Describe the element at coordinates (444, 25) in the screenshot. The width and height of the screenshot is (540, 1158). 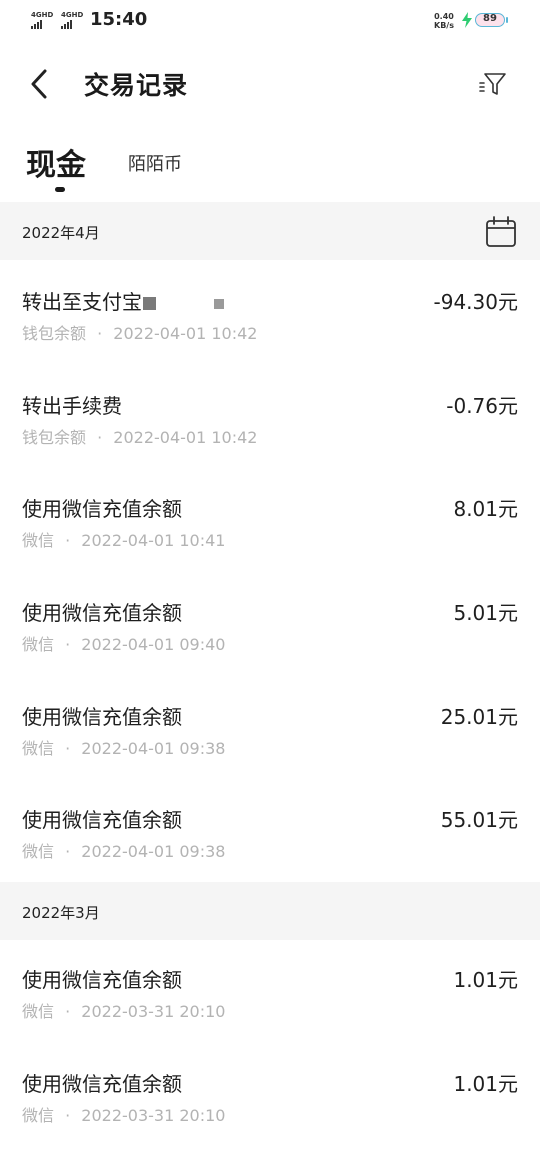
I see `network-speed-unit: KB/s` at that location.